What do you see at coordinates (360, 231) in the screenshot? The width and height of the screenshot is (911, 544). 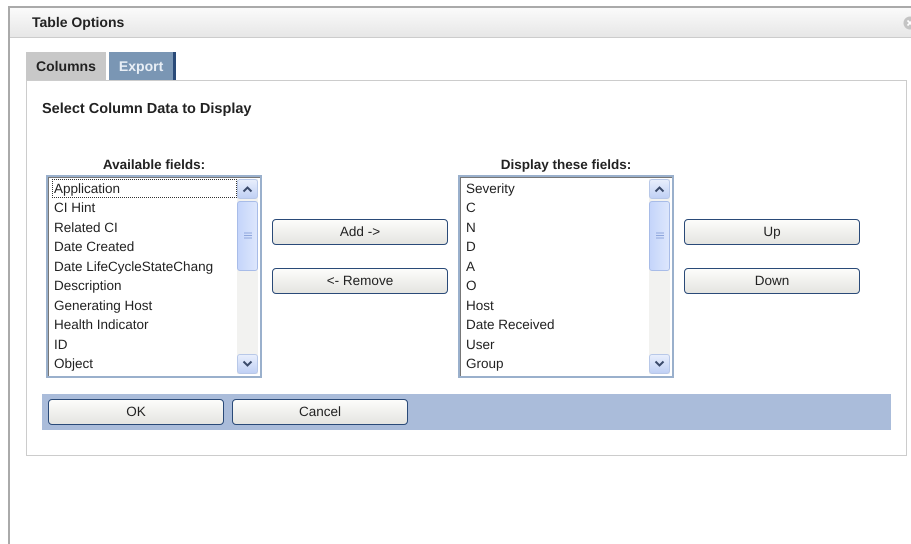 I see `move-button: Add ->` at bounding box center [360, 231].